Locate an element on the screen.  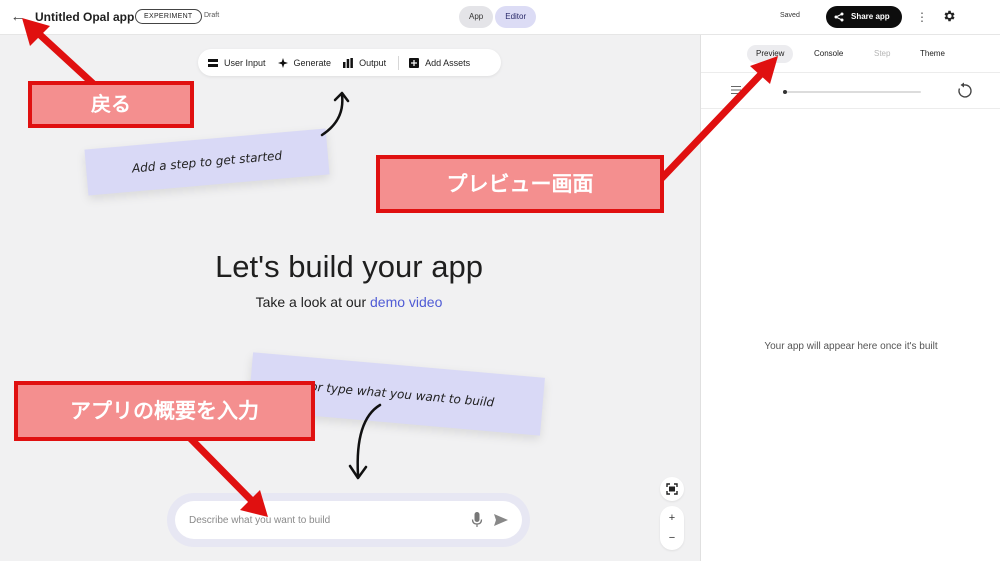
gear-icon is located at coordinates (949, 16).